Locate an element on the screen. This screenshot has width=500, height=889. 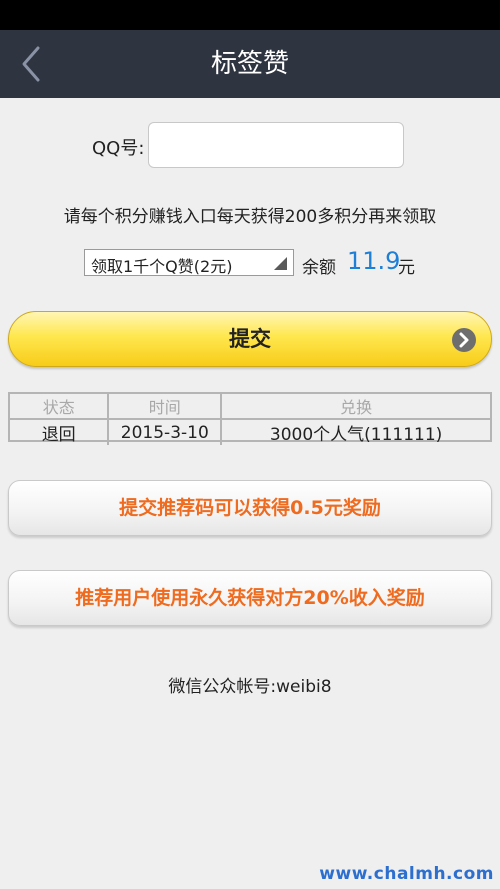
submit-button: 提交 is located at coordinates (250, 339).